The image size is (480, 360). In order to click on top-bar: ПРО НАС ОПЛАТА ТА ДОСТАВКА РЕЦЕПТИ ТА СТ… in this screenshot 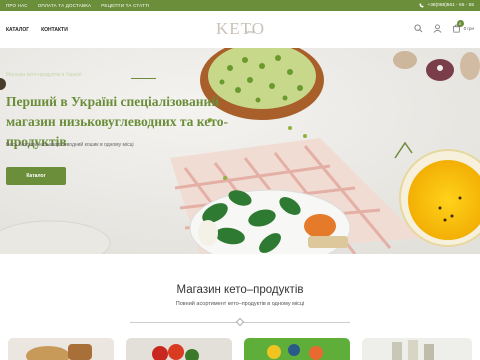, I will do `click(240, 5)`.